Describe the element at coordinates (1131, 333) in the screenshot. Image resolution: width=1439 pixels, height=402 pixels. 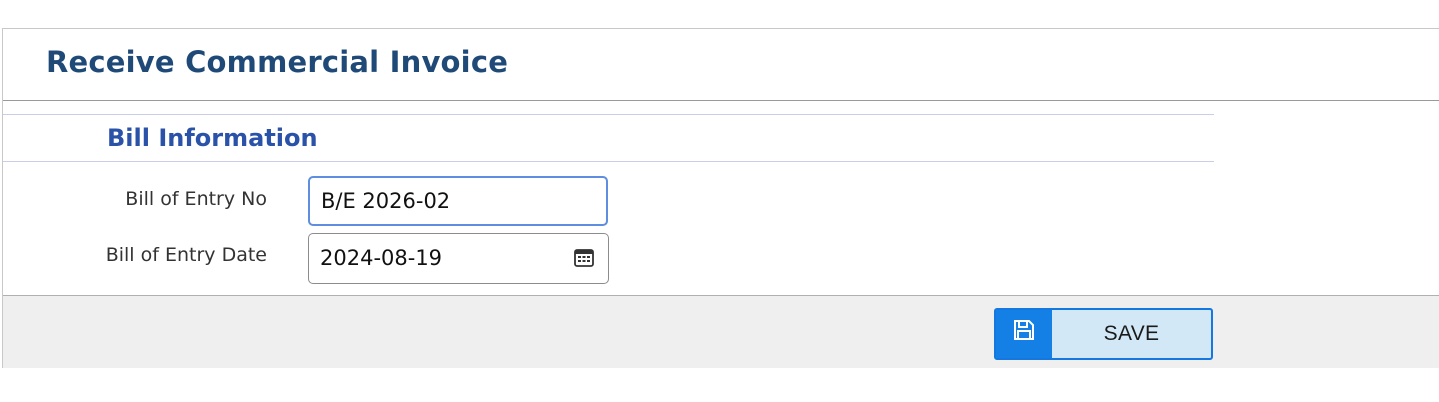
I see `save-button-label: SAVE` at that location.